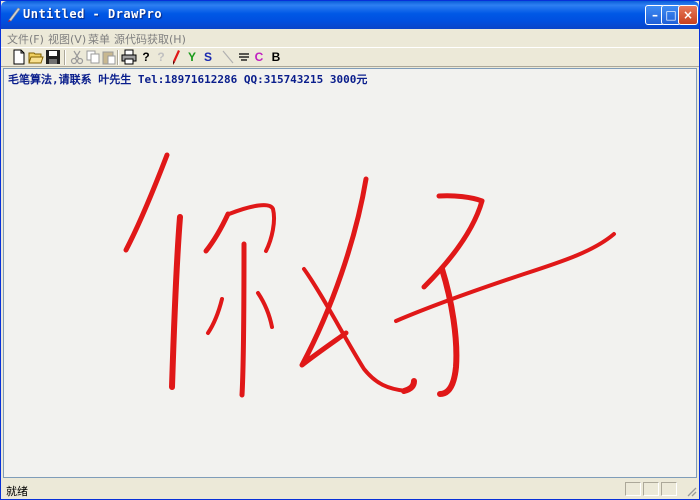 The image size is (700, 500). Describe the element at coordinates (177, 57) in the screenshot. I see `brush-icon` at that location.